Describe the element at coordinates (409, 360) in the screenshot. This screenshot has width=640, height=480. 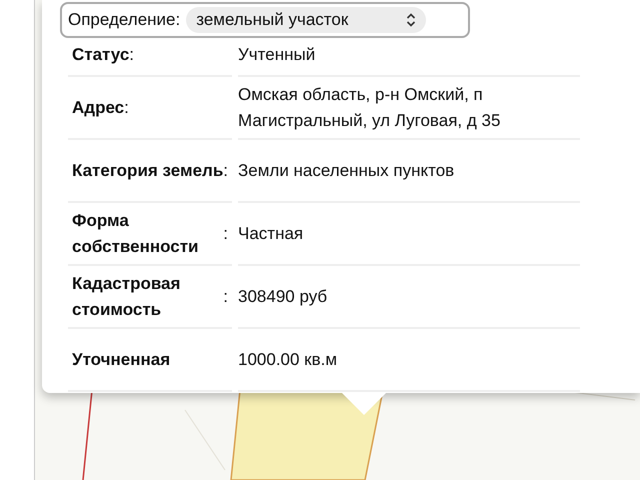
I see `field-value: 1000.00 кв.м` at that location.